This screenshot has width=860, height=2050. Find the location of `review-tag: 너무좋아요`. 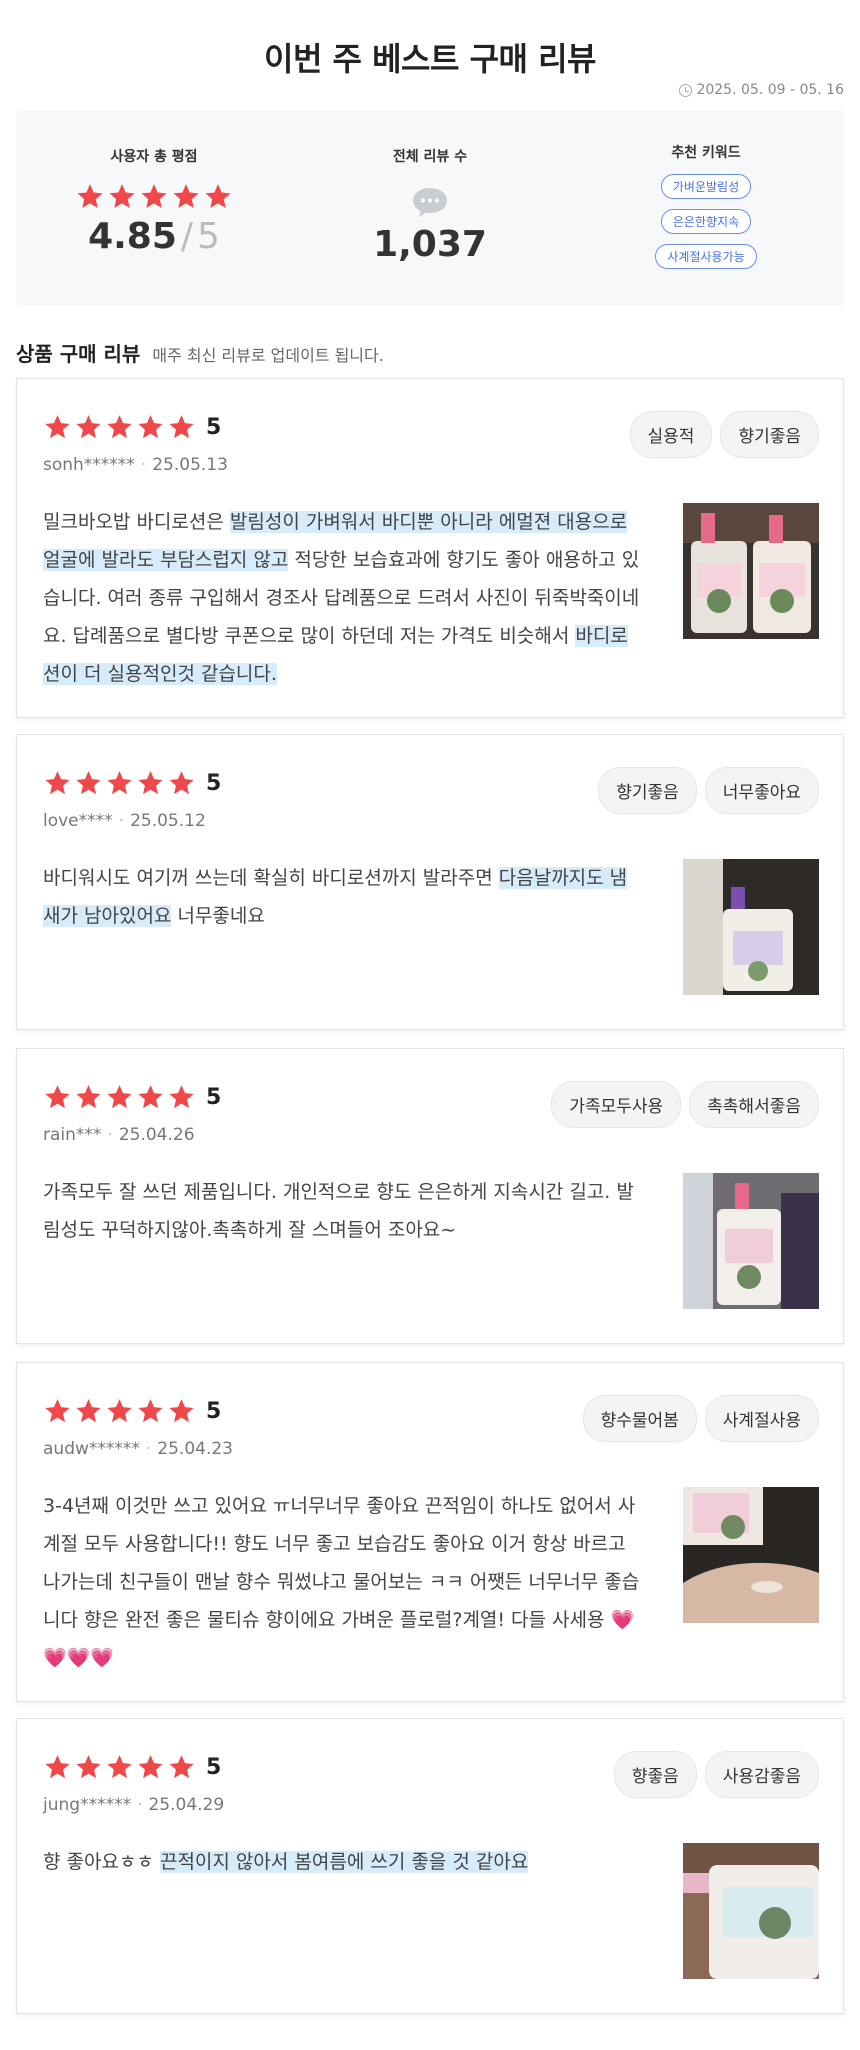

review-tag: 너무좋아요 is located at coordinates (761, 790).